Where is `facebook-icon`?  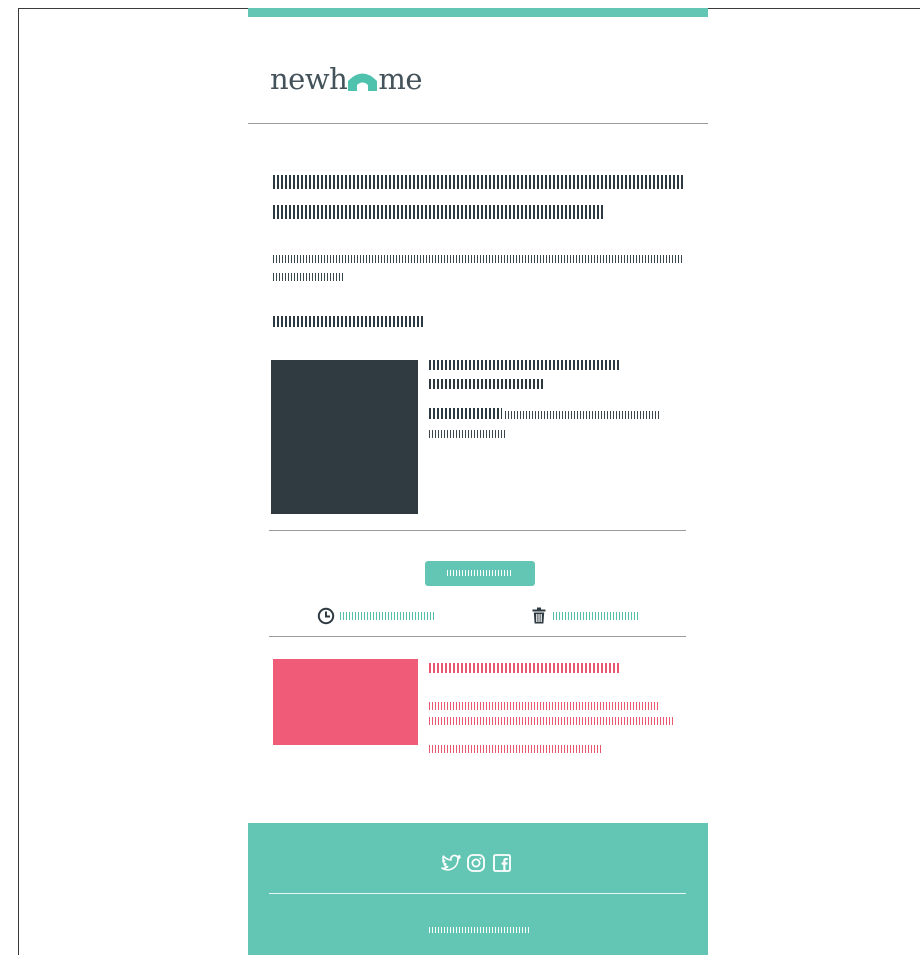
facebook-icon is located at coordinates (502, 863).